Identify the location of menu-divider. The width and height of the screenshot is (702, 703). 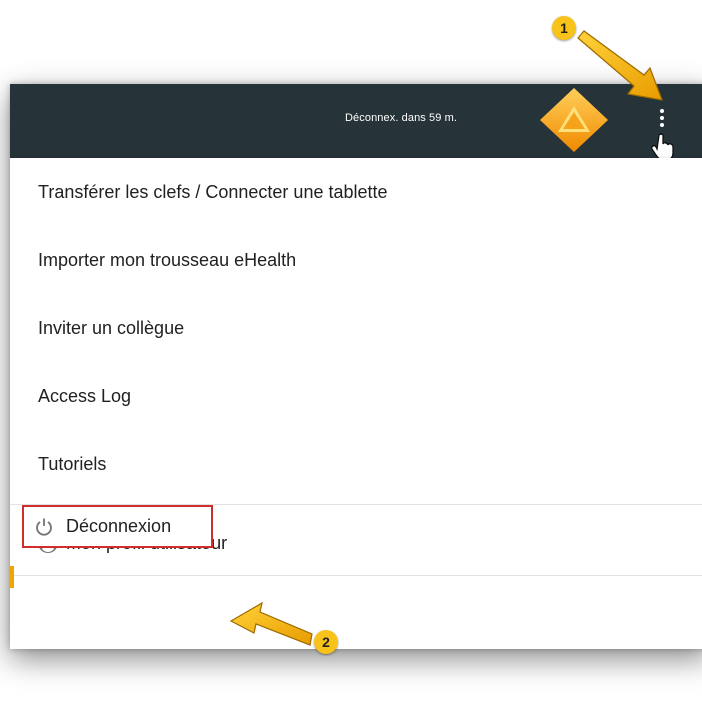
(356, 575).